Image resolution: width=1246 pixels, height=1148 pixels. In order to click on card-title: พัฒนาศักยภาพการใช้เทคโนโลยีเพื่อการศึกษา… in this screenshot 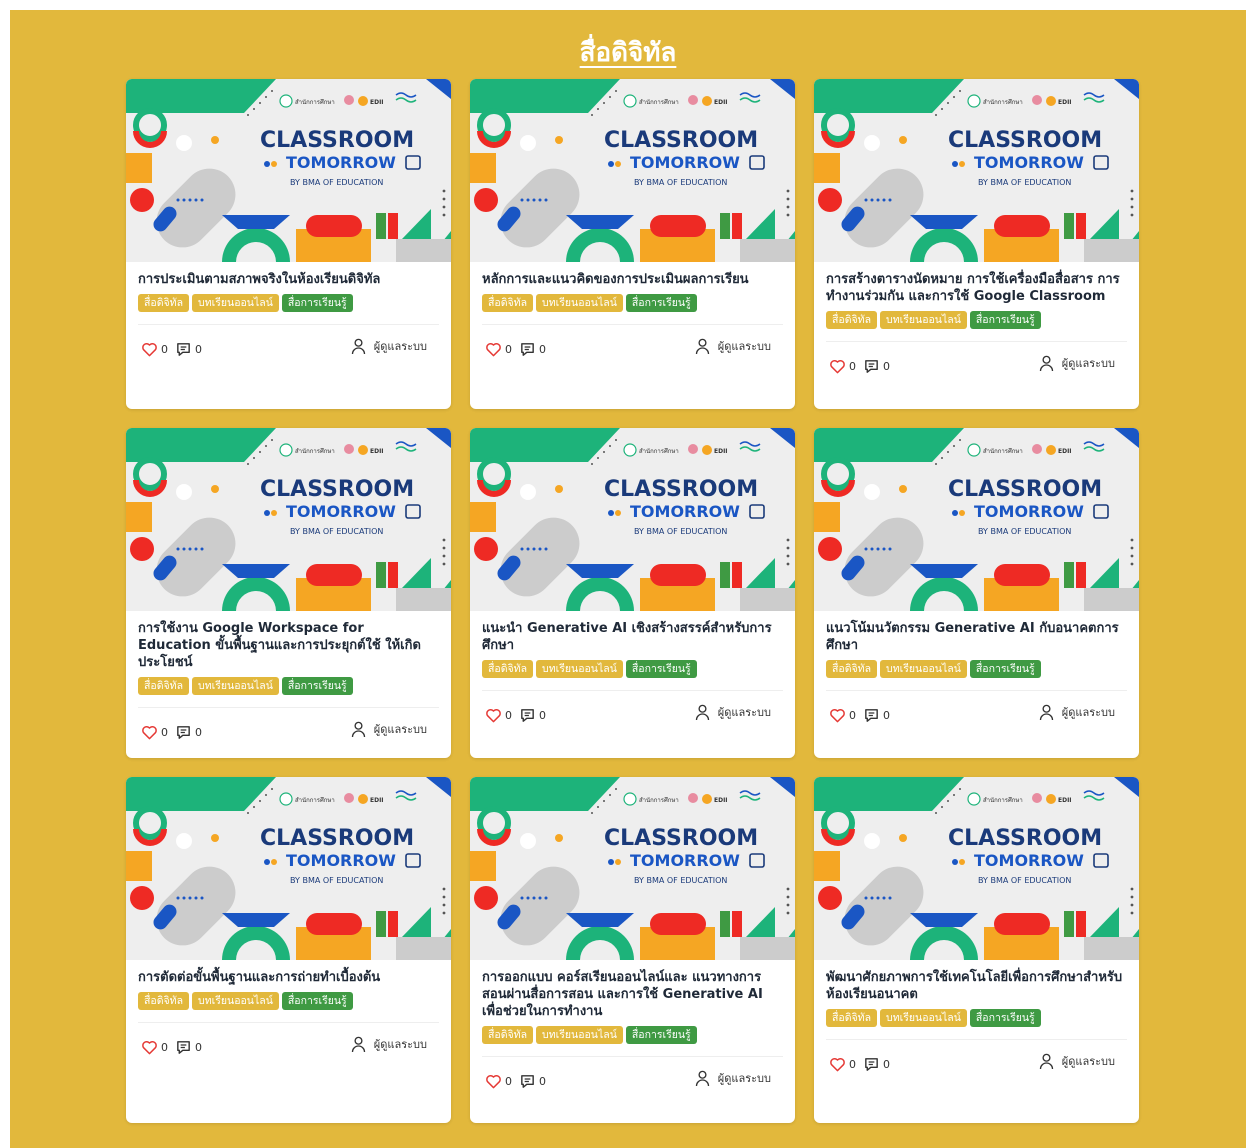, I will do `click(976, 986)`.